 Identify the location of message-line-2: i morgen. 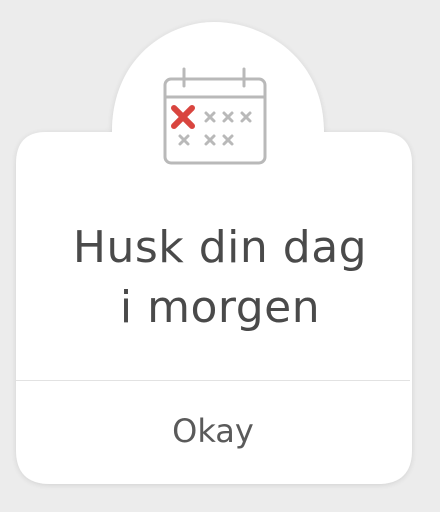
(220, 307).